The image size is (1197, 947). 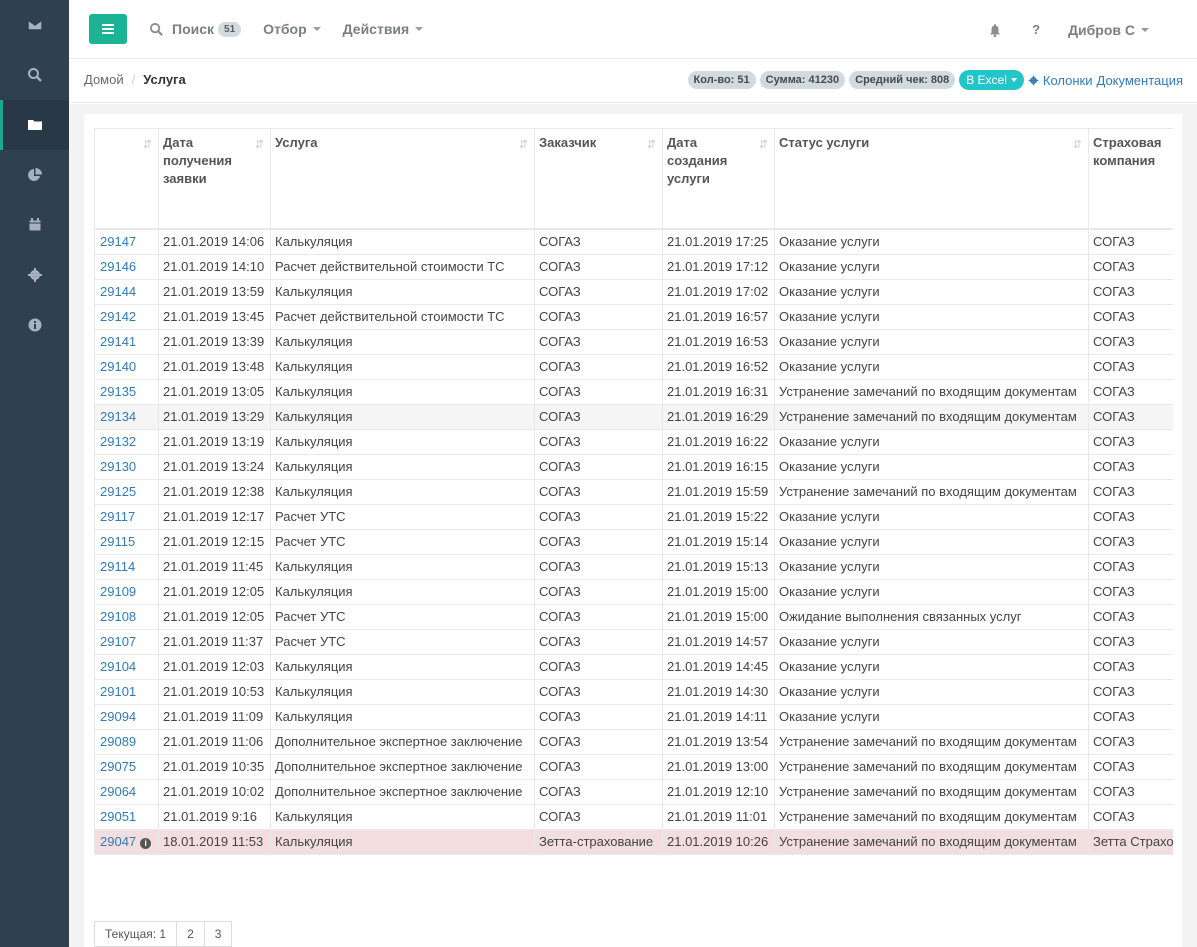 What do you see at coordinates (126, 767) in the screenshot?
I see `cell-id-link: 29075` at bounding box center [126, 767].